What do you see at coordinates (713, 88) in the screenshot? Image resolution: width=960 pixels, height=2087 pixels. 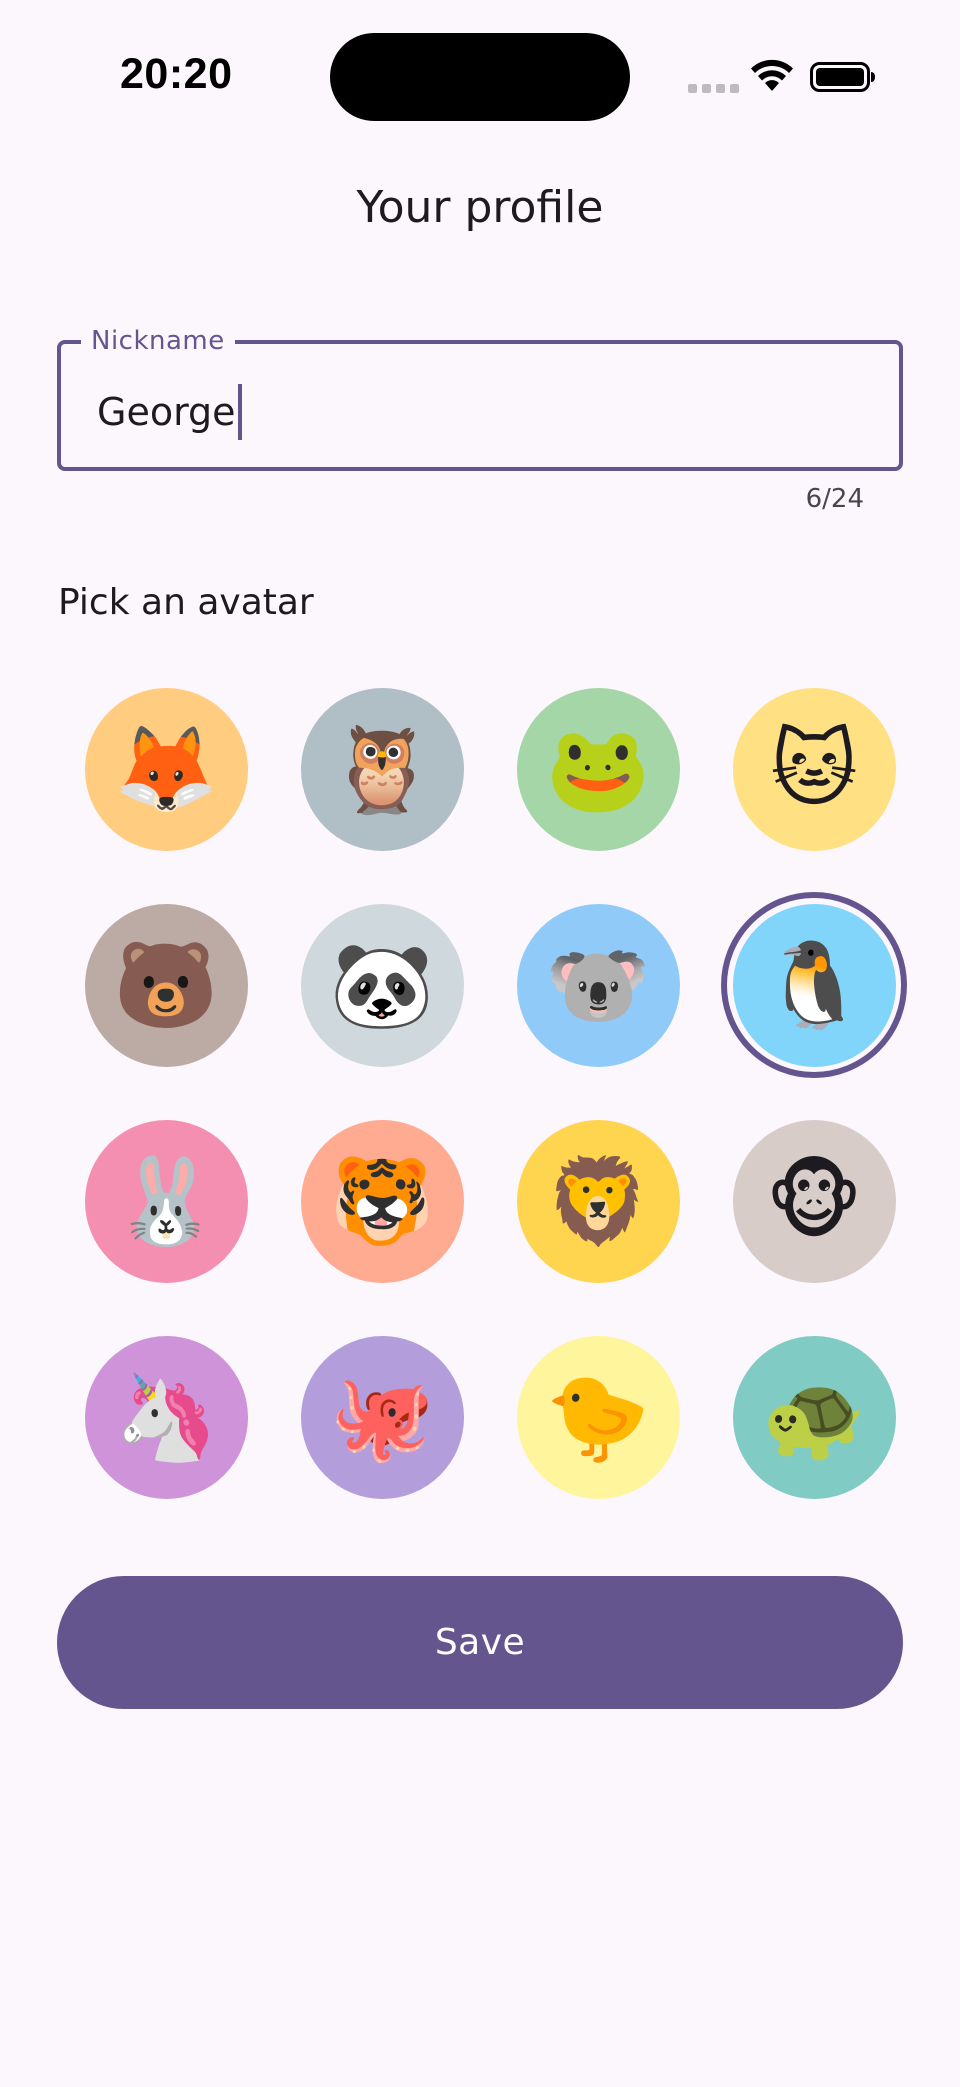 I see `signal-dots-icon` at bounding box center [713, 88].